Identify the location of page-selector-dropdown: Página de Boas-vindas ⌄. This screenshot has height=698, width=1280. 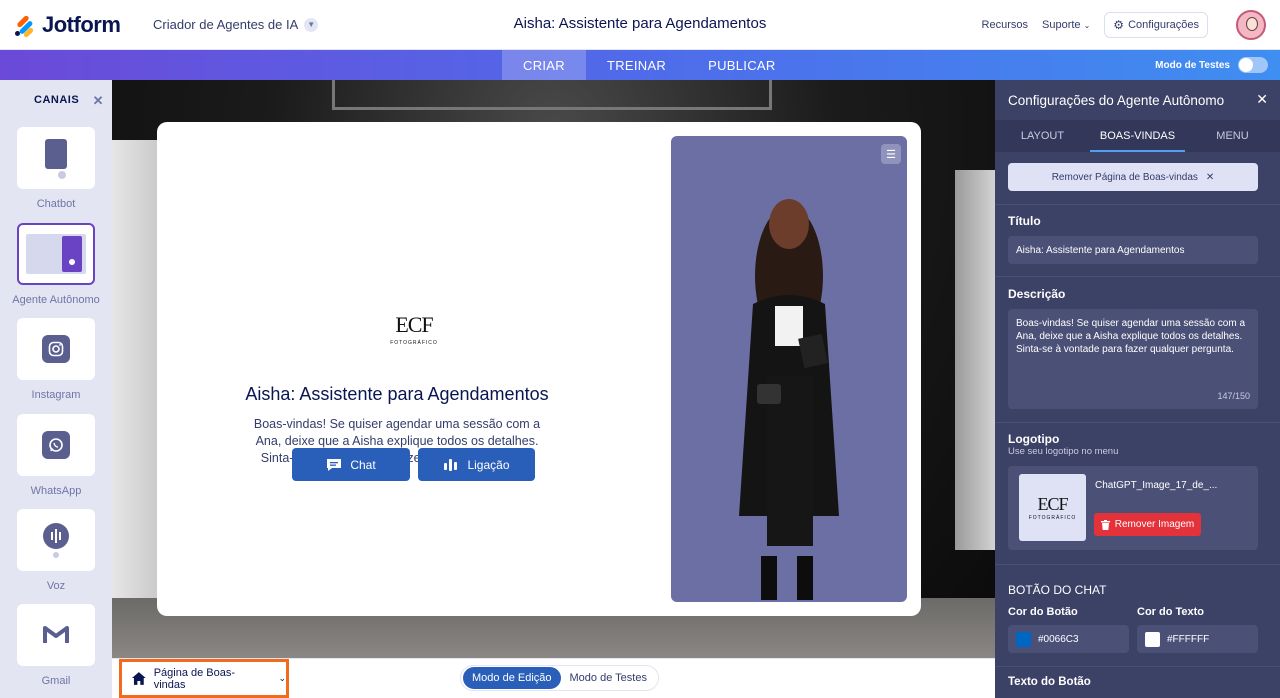
(204, 678).